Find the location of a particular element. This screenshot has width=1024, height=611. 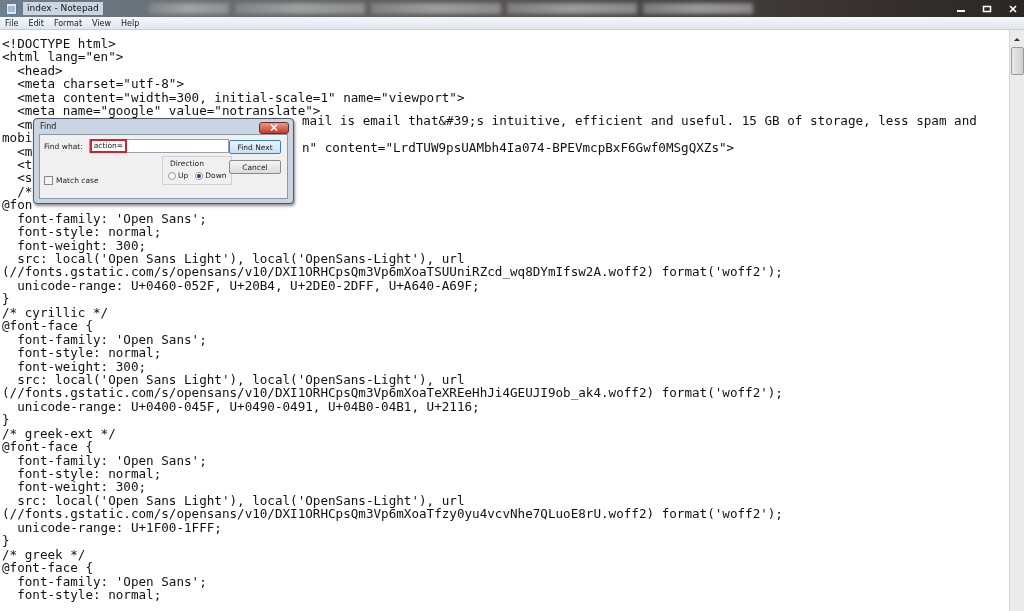

dialog-title: Find is located at coordinates (48, 126).